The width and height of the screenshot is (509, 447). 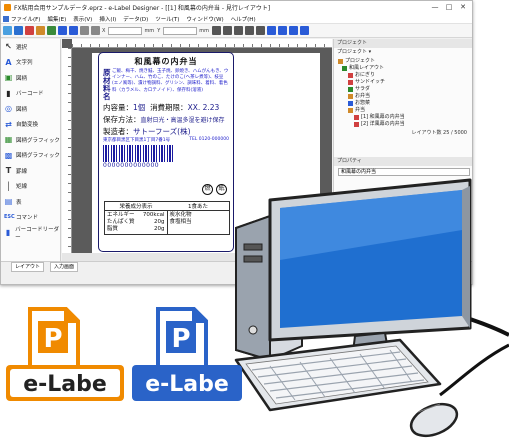 What do you see at coordinates (166, 140) in the screenshot?
I see `address-row: 東京都目黒区下目黒1丁目7番1号 TEL 0120-000000` at bounding box center [166, 140].